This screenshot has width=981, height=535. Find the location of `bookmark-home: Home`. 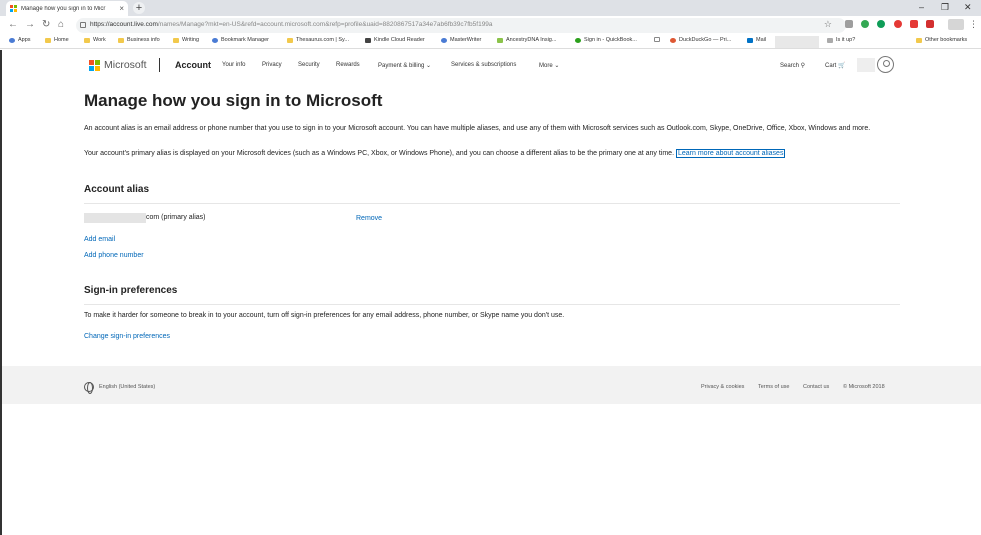

bookmark-home: Home is located at coordinates (57, 40).